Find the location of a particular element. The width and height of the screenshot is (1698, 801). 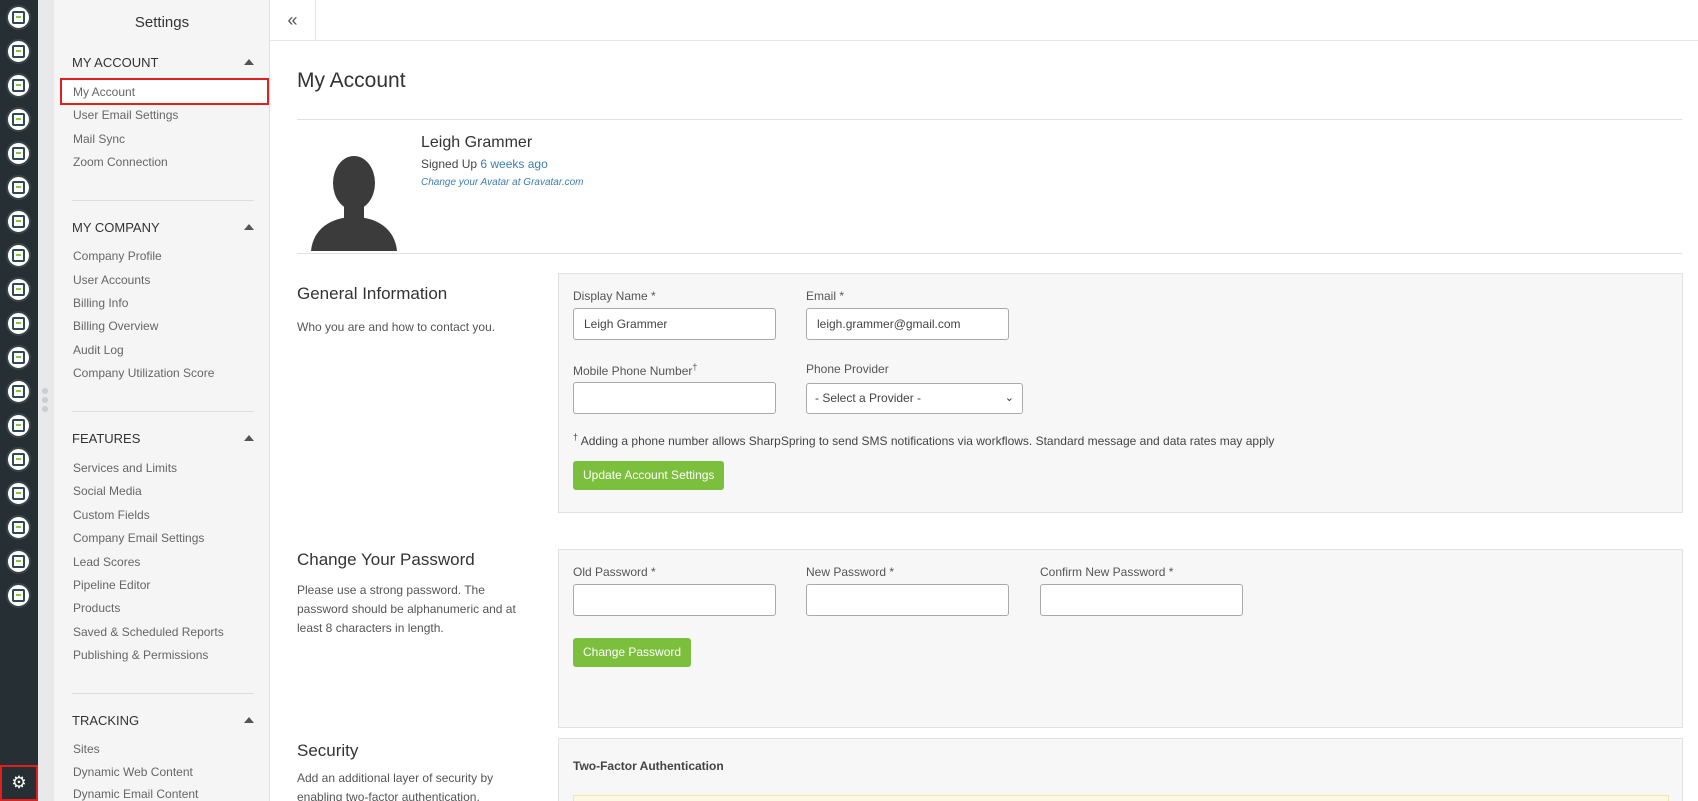

rail-button-plug is located at coordinates (18, 595).